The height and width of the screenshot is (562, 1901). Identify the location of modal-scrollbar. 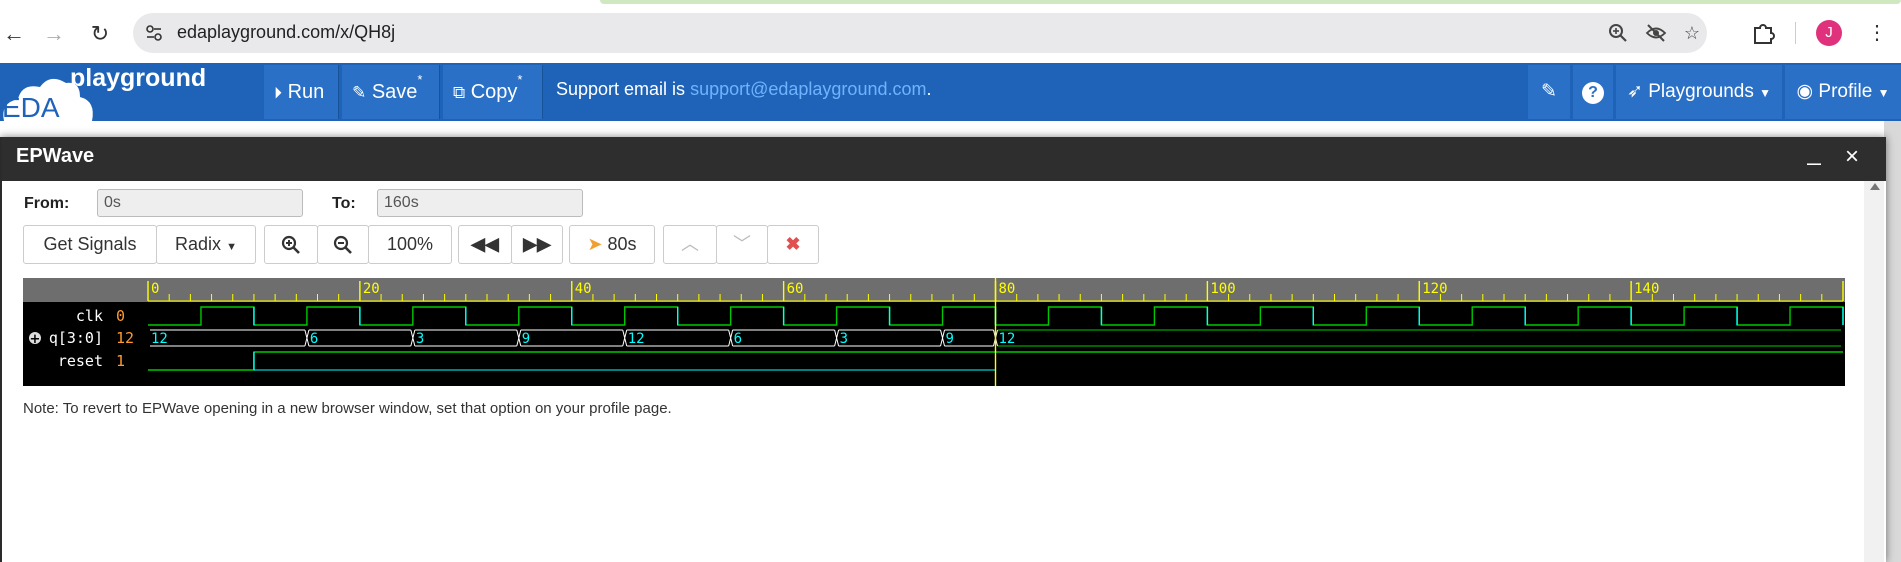
(1874, 371).